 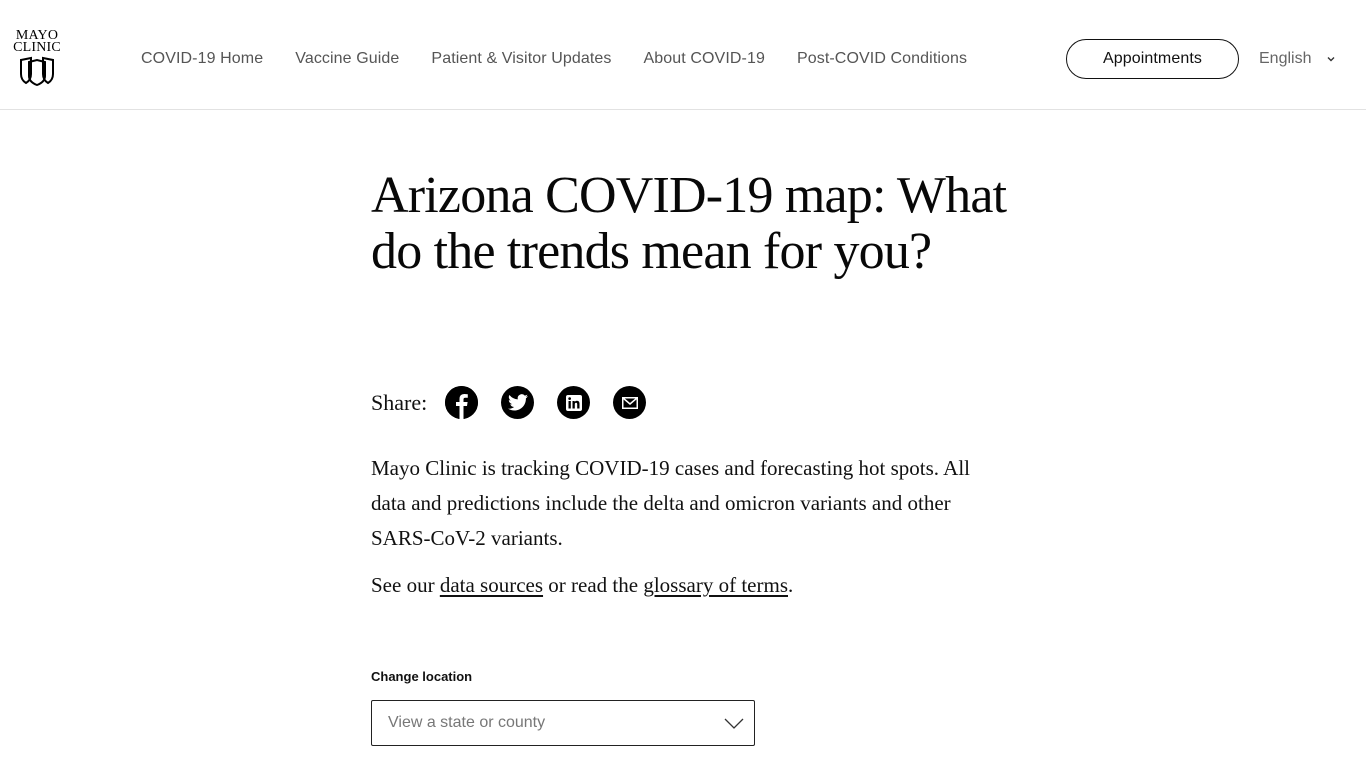 I want to click on share-bar: Share:, so click(x=520, y=402).